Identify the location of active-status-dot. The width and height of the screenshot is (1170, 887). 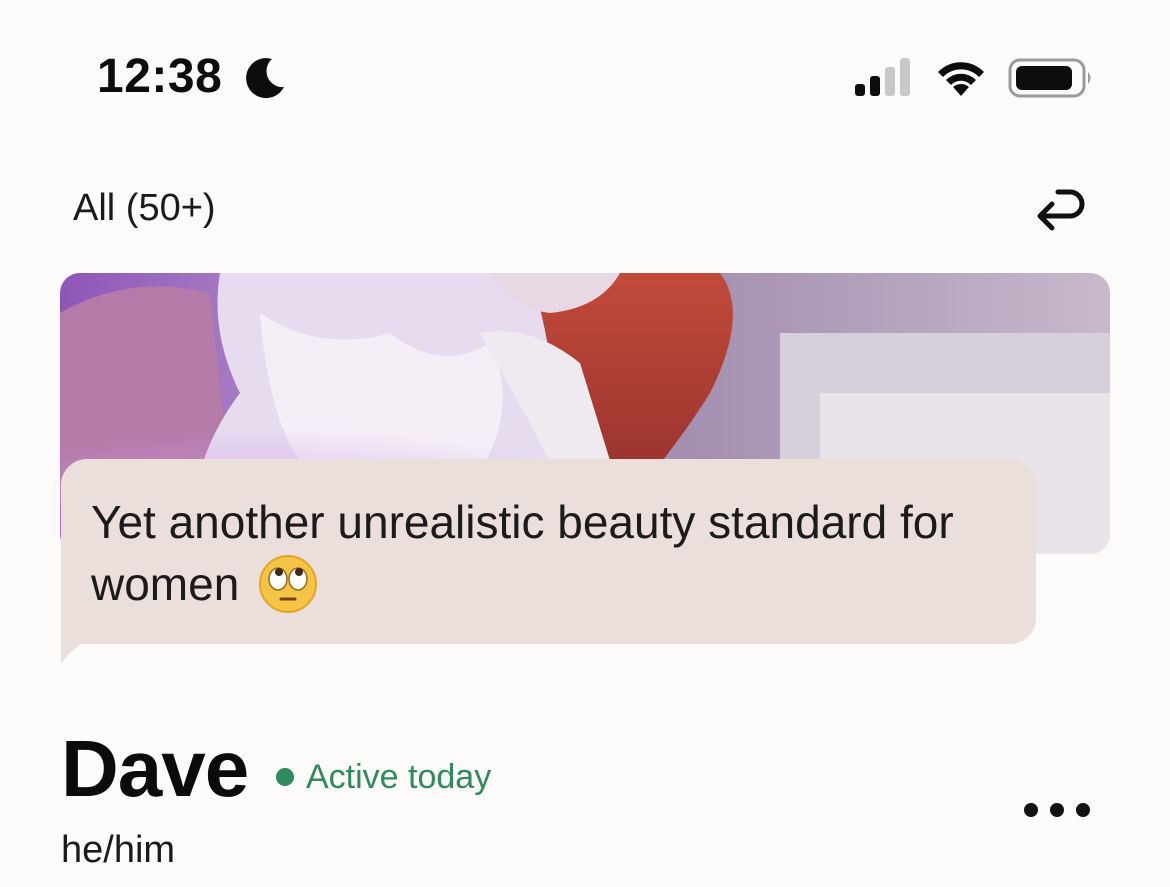
(285, 777).